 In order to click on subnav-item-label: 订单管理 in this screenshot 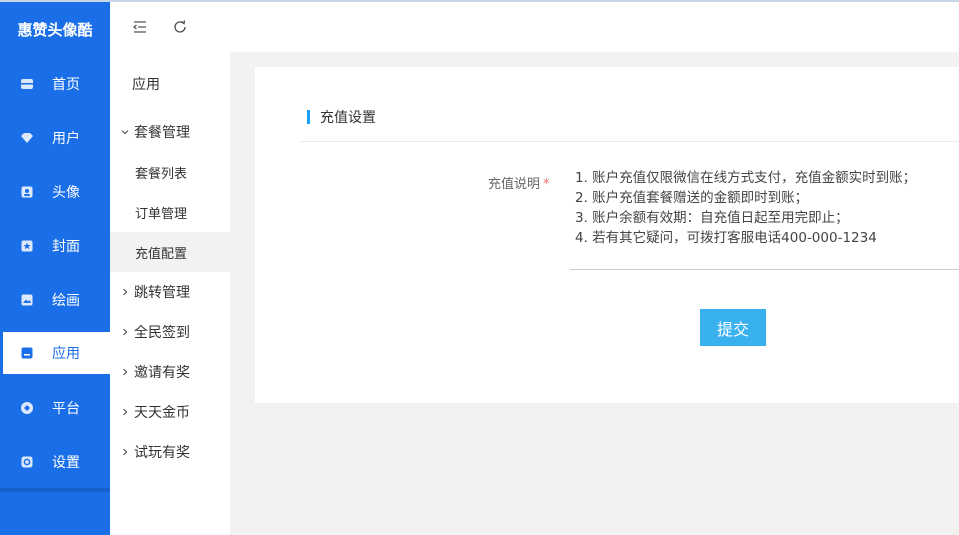, I will do `click(161, 214)`.